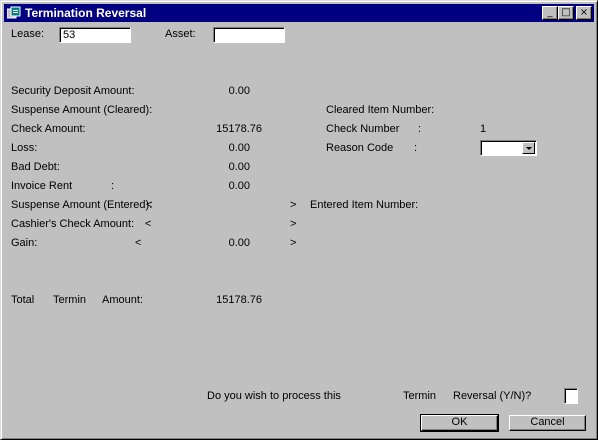  I want to click on suspense-entered-close-bracket: >, so click(293, 205).